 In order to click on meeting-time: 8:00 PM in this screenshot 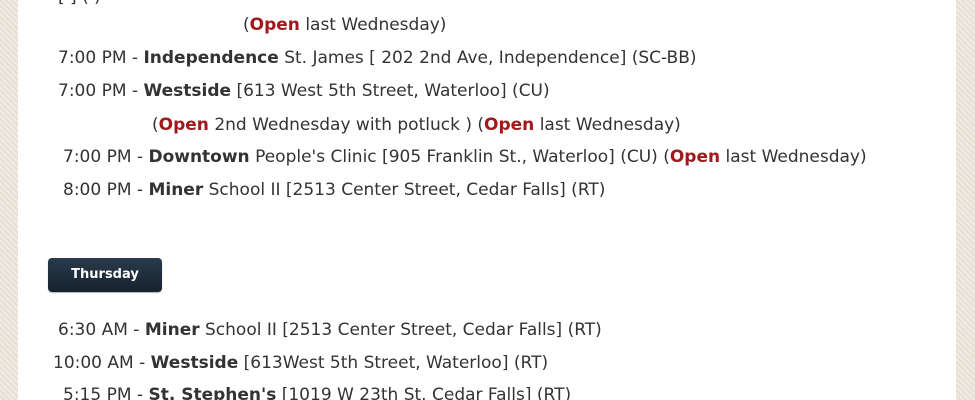, I will do `click(97, 190)`.